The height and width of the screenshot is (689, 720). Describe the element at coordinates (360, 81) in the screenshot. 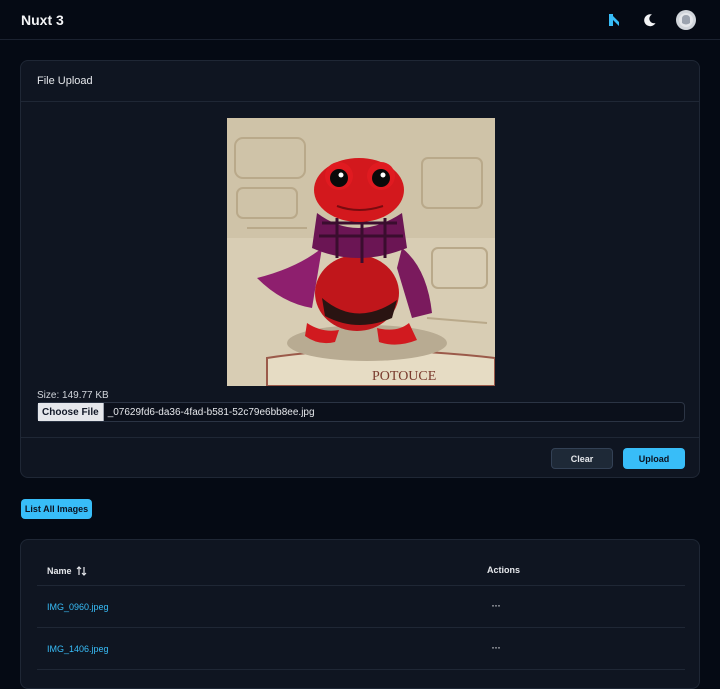

I see `card-title: File Upload` at that location.